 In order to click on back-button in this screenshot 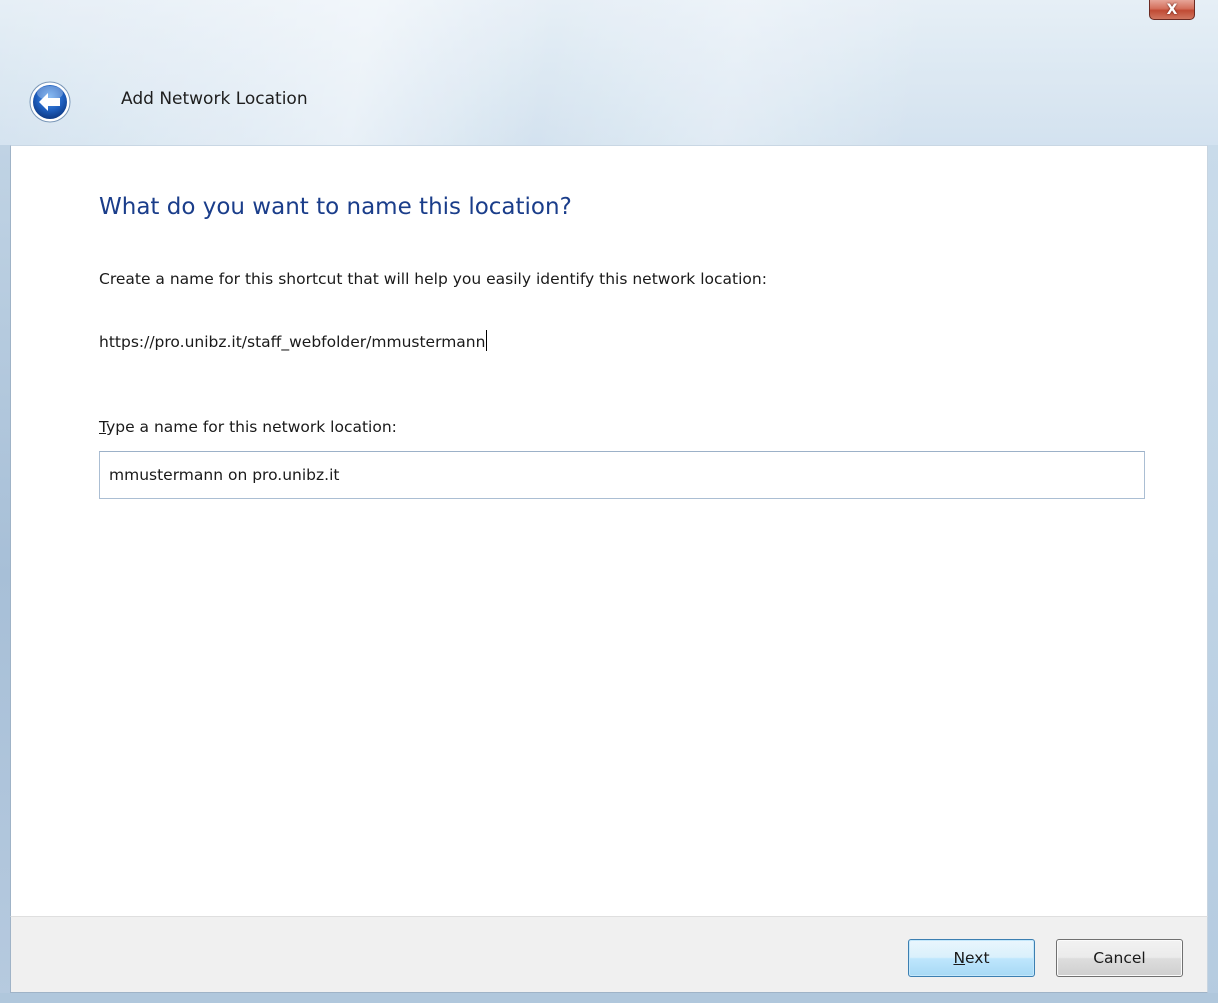, I will do `click(50, 102)`.